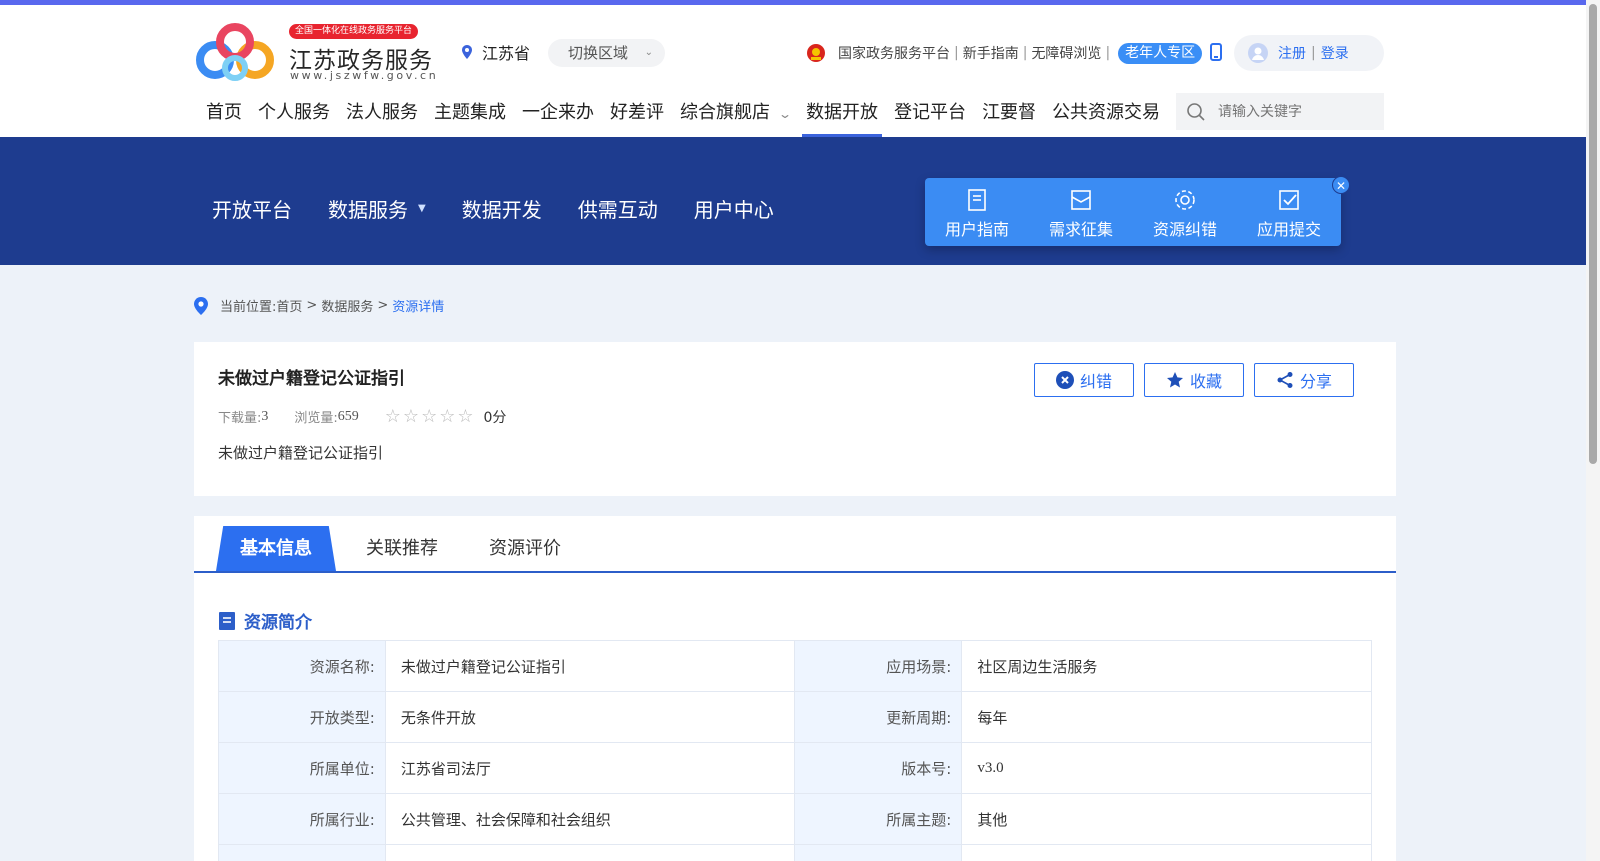  What do you see at coordinates (1160, 53) in the screenshot?
I see `elder-zone-button: 老年人专区` at bounding box center [1160, 53].